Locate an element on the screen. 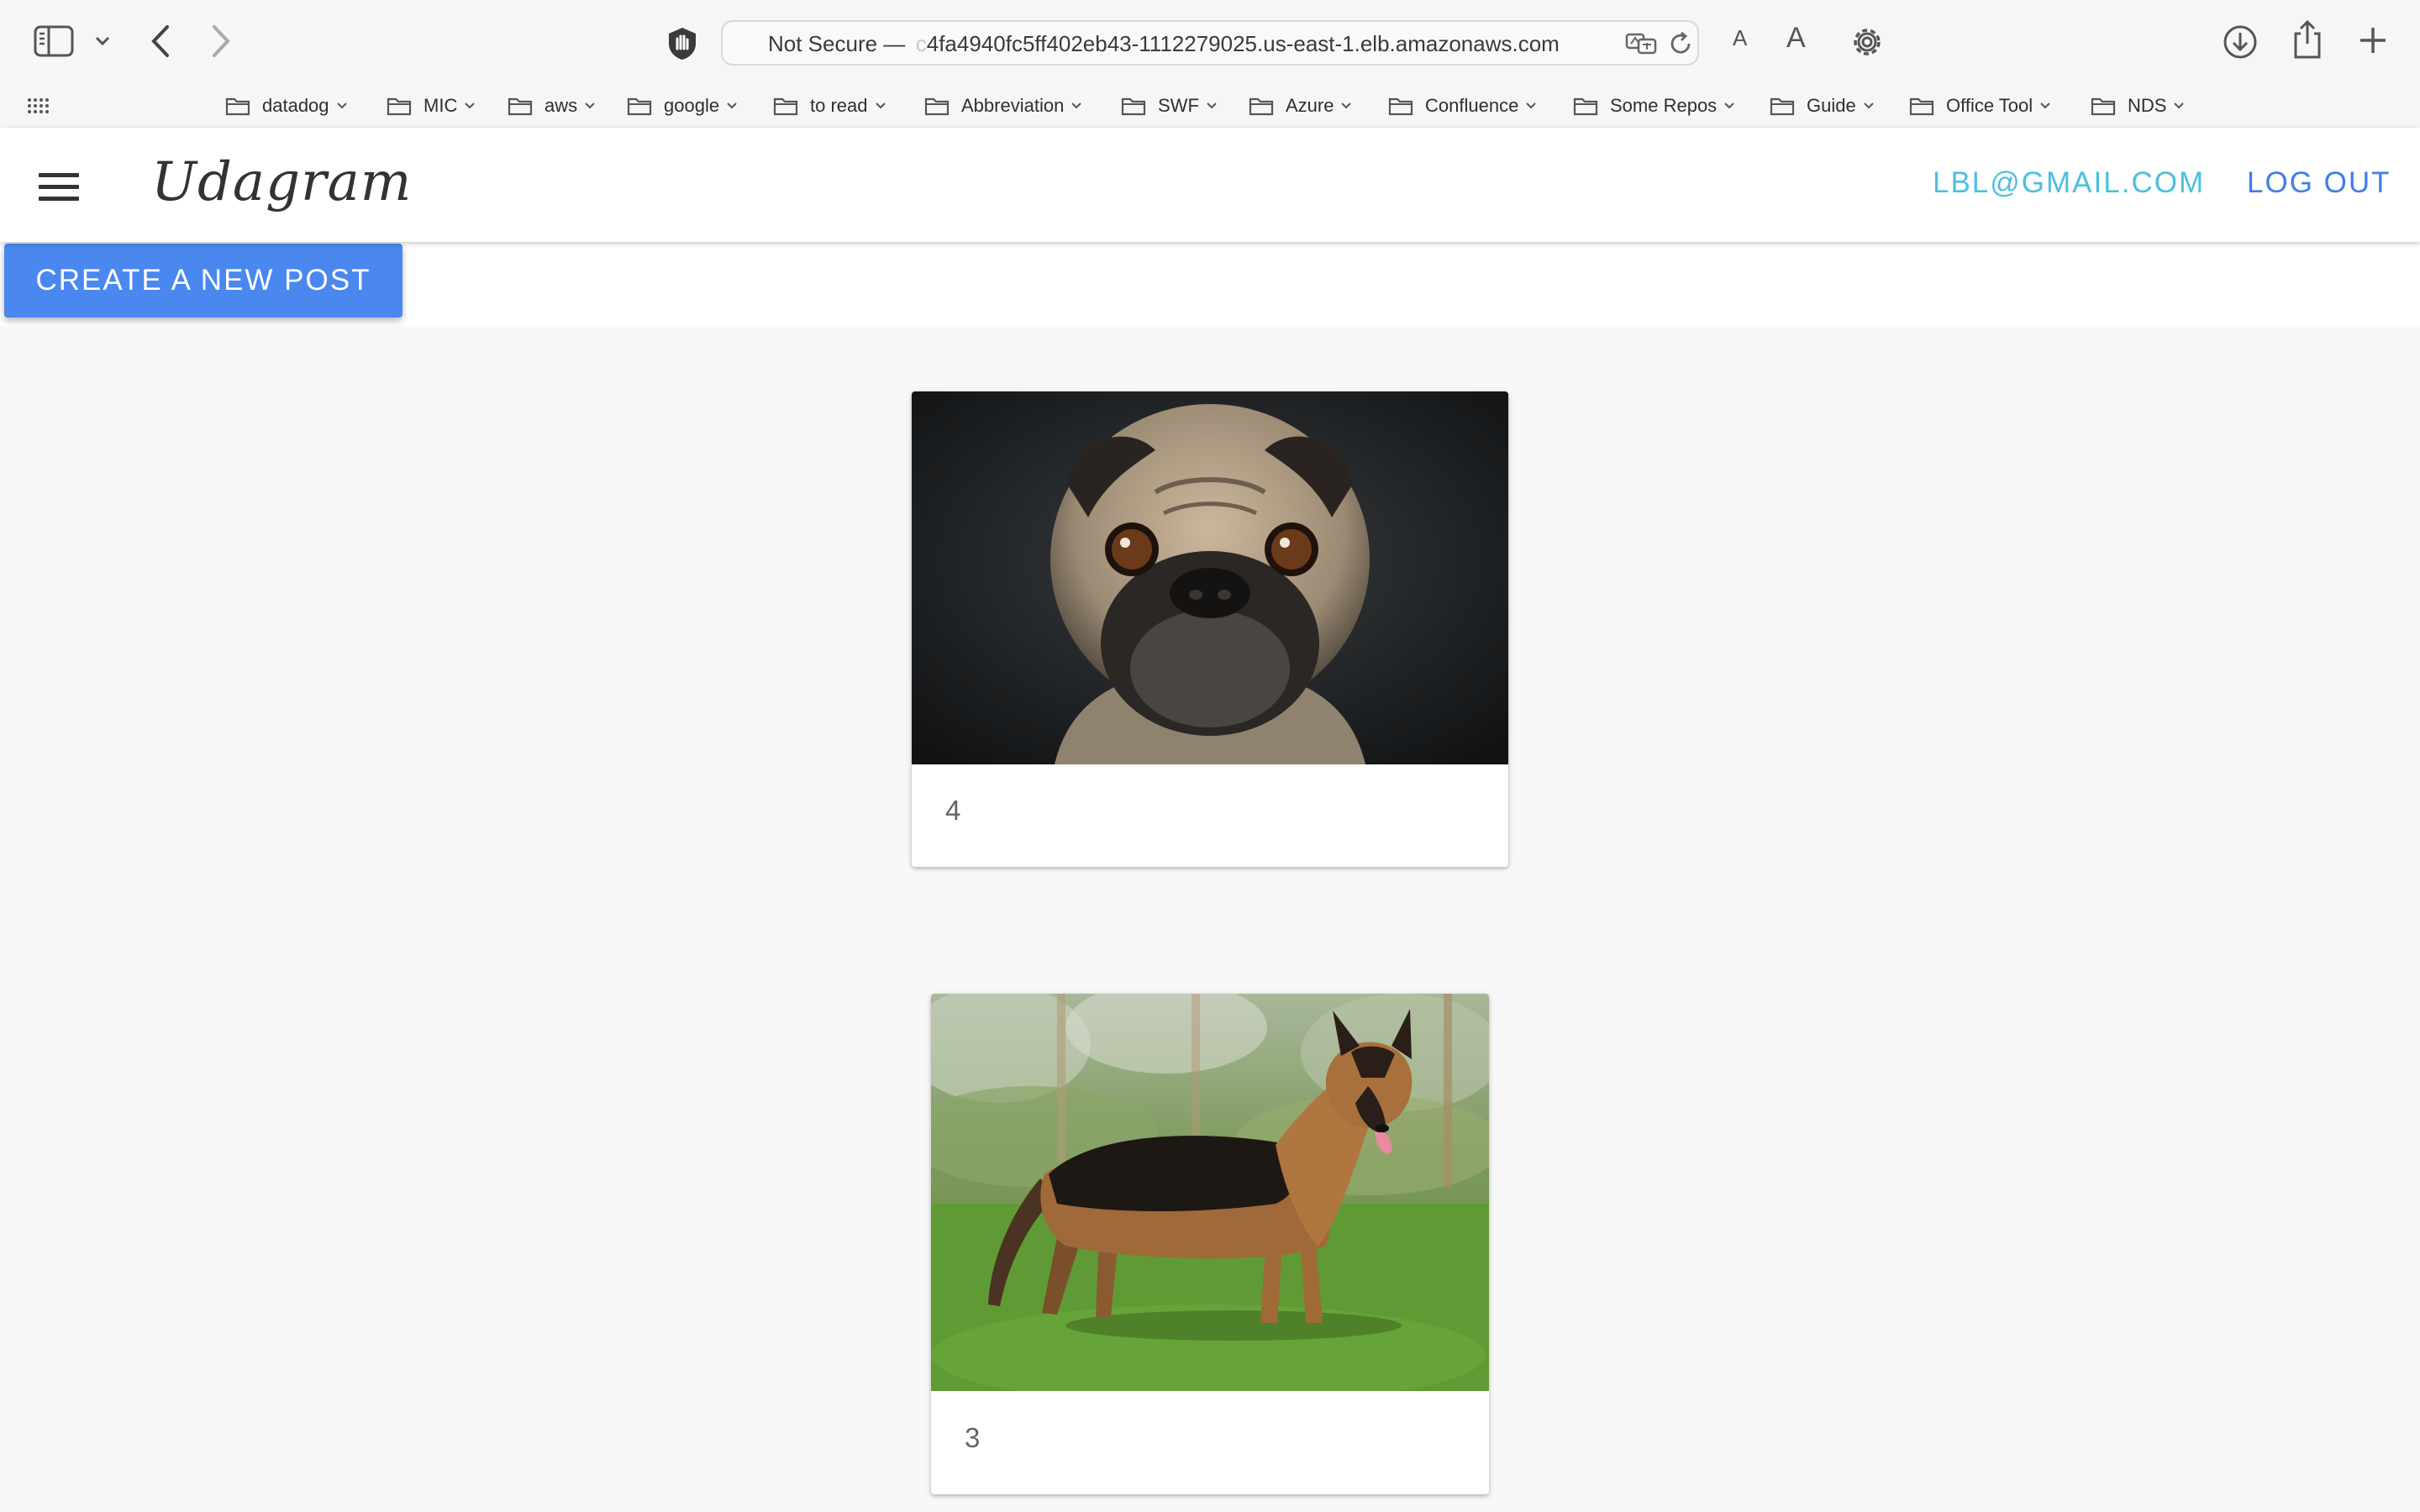 The image size is (2420, 1512). reload-icon is located at coordinates (1680, 43).